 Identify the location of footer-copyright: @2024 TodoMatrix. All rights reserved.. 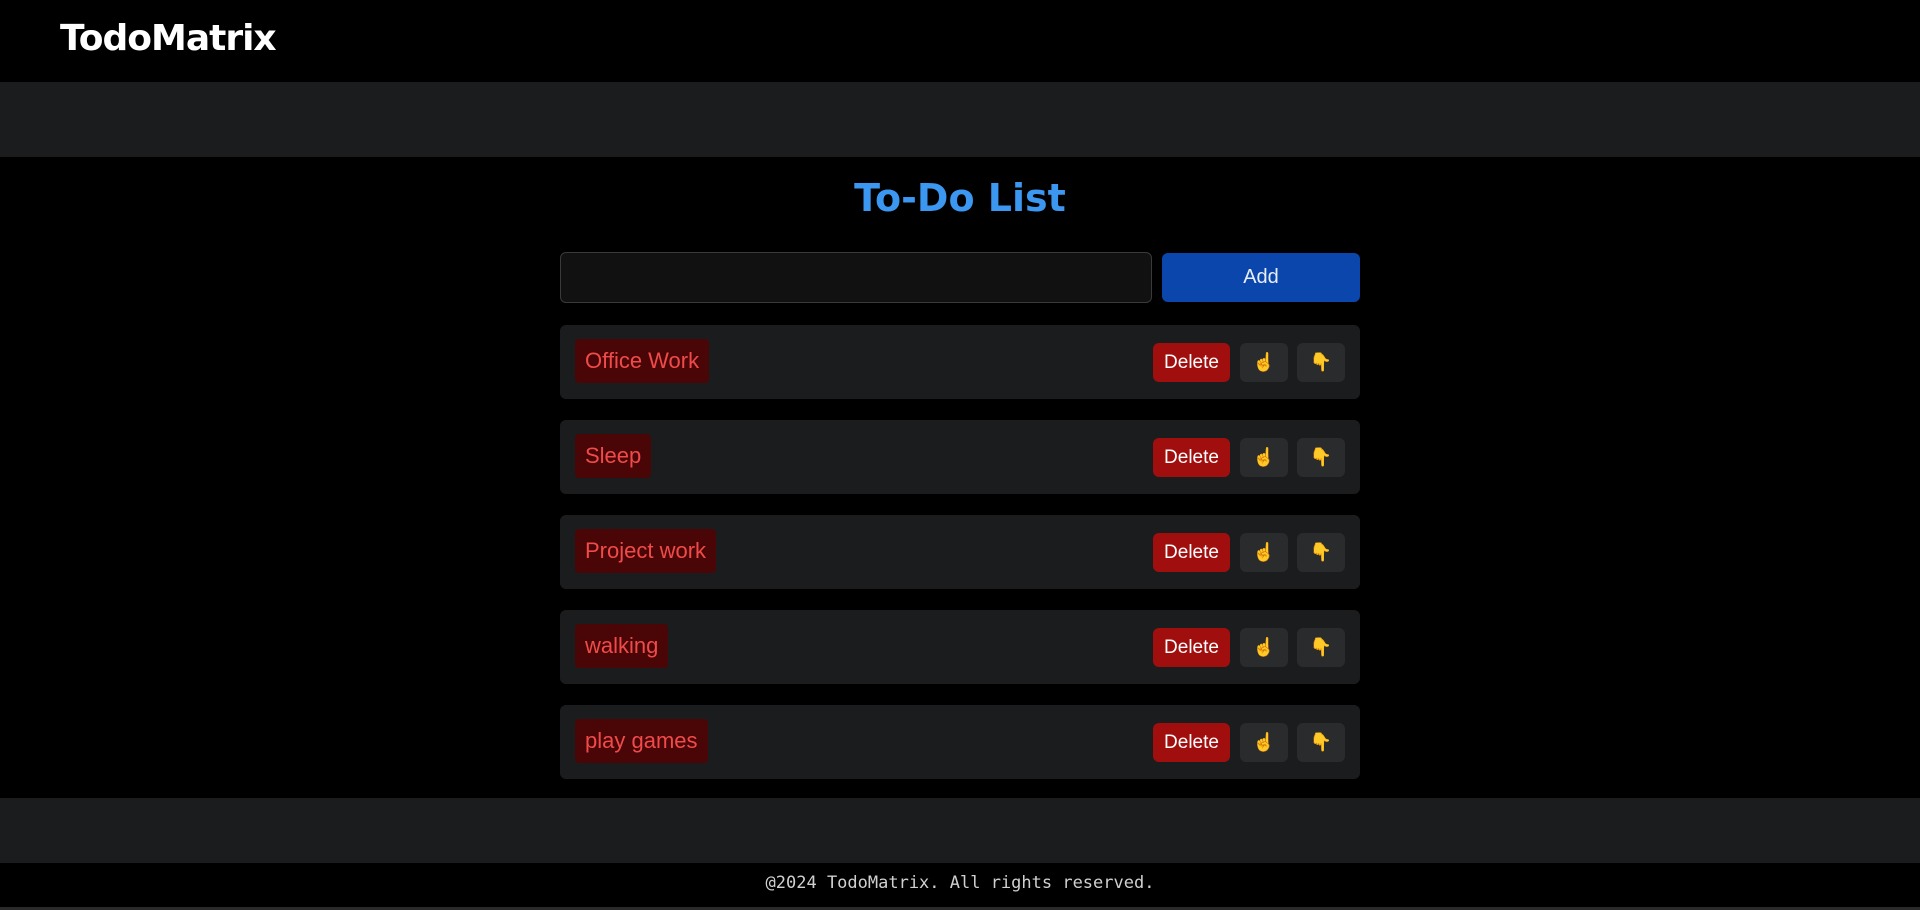
(960, 883).